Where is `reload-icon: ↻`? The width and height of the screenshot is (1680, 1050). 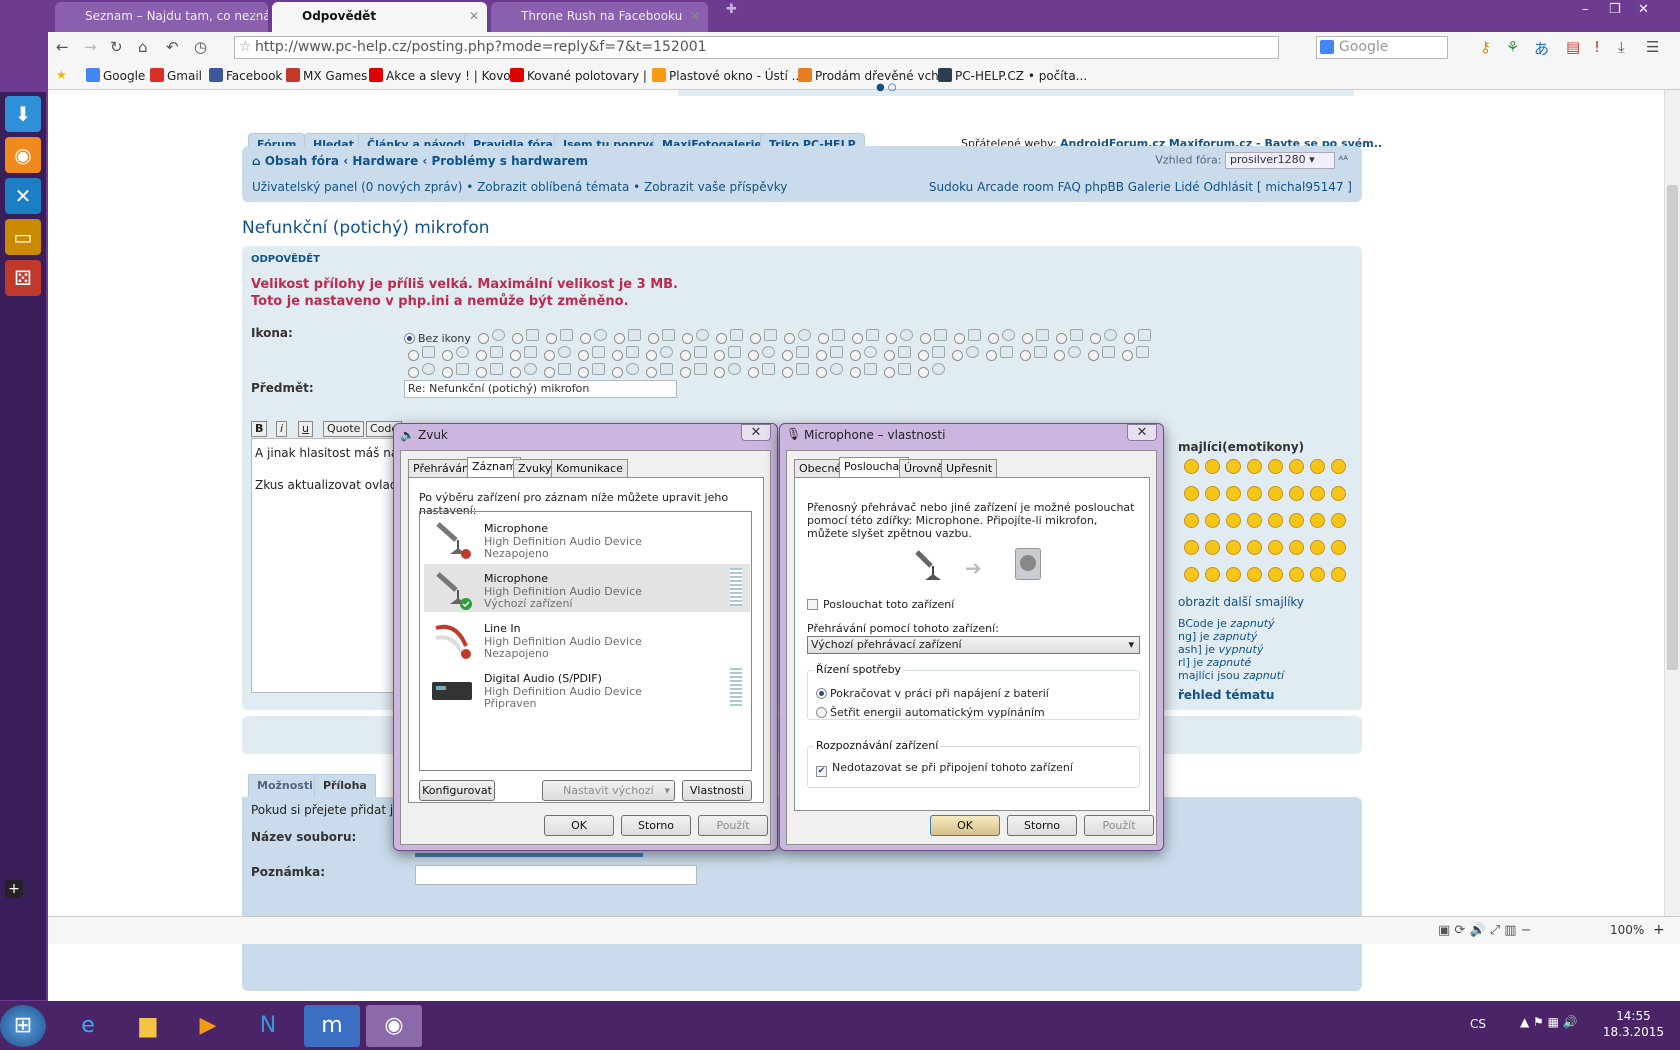
reload-icon: ↻ is located at coordinates (116, 47).